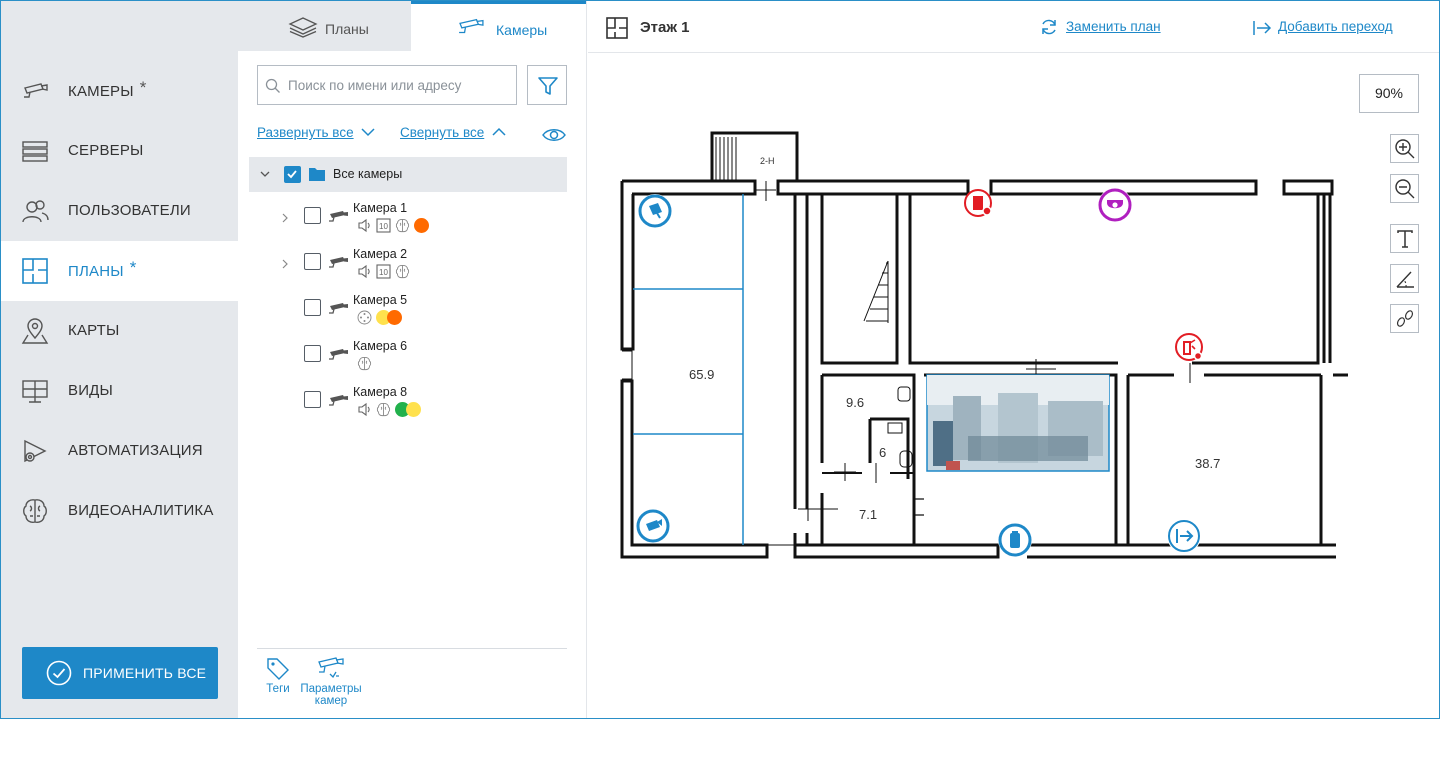 The image size is (1440, 759). Describe the element at coordinates (1404, 148) in the screenshot. I see `zoom-in-button` at that location.